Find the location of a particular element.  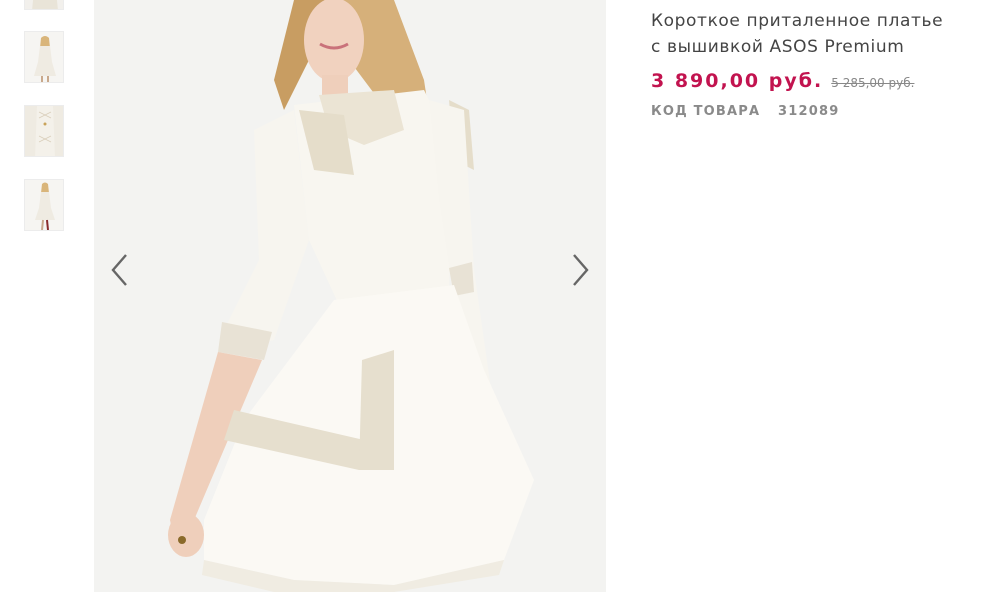

sku-row: КОД ТОВАРА 312089 is located at coordinates (801, 111).